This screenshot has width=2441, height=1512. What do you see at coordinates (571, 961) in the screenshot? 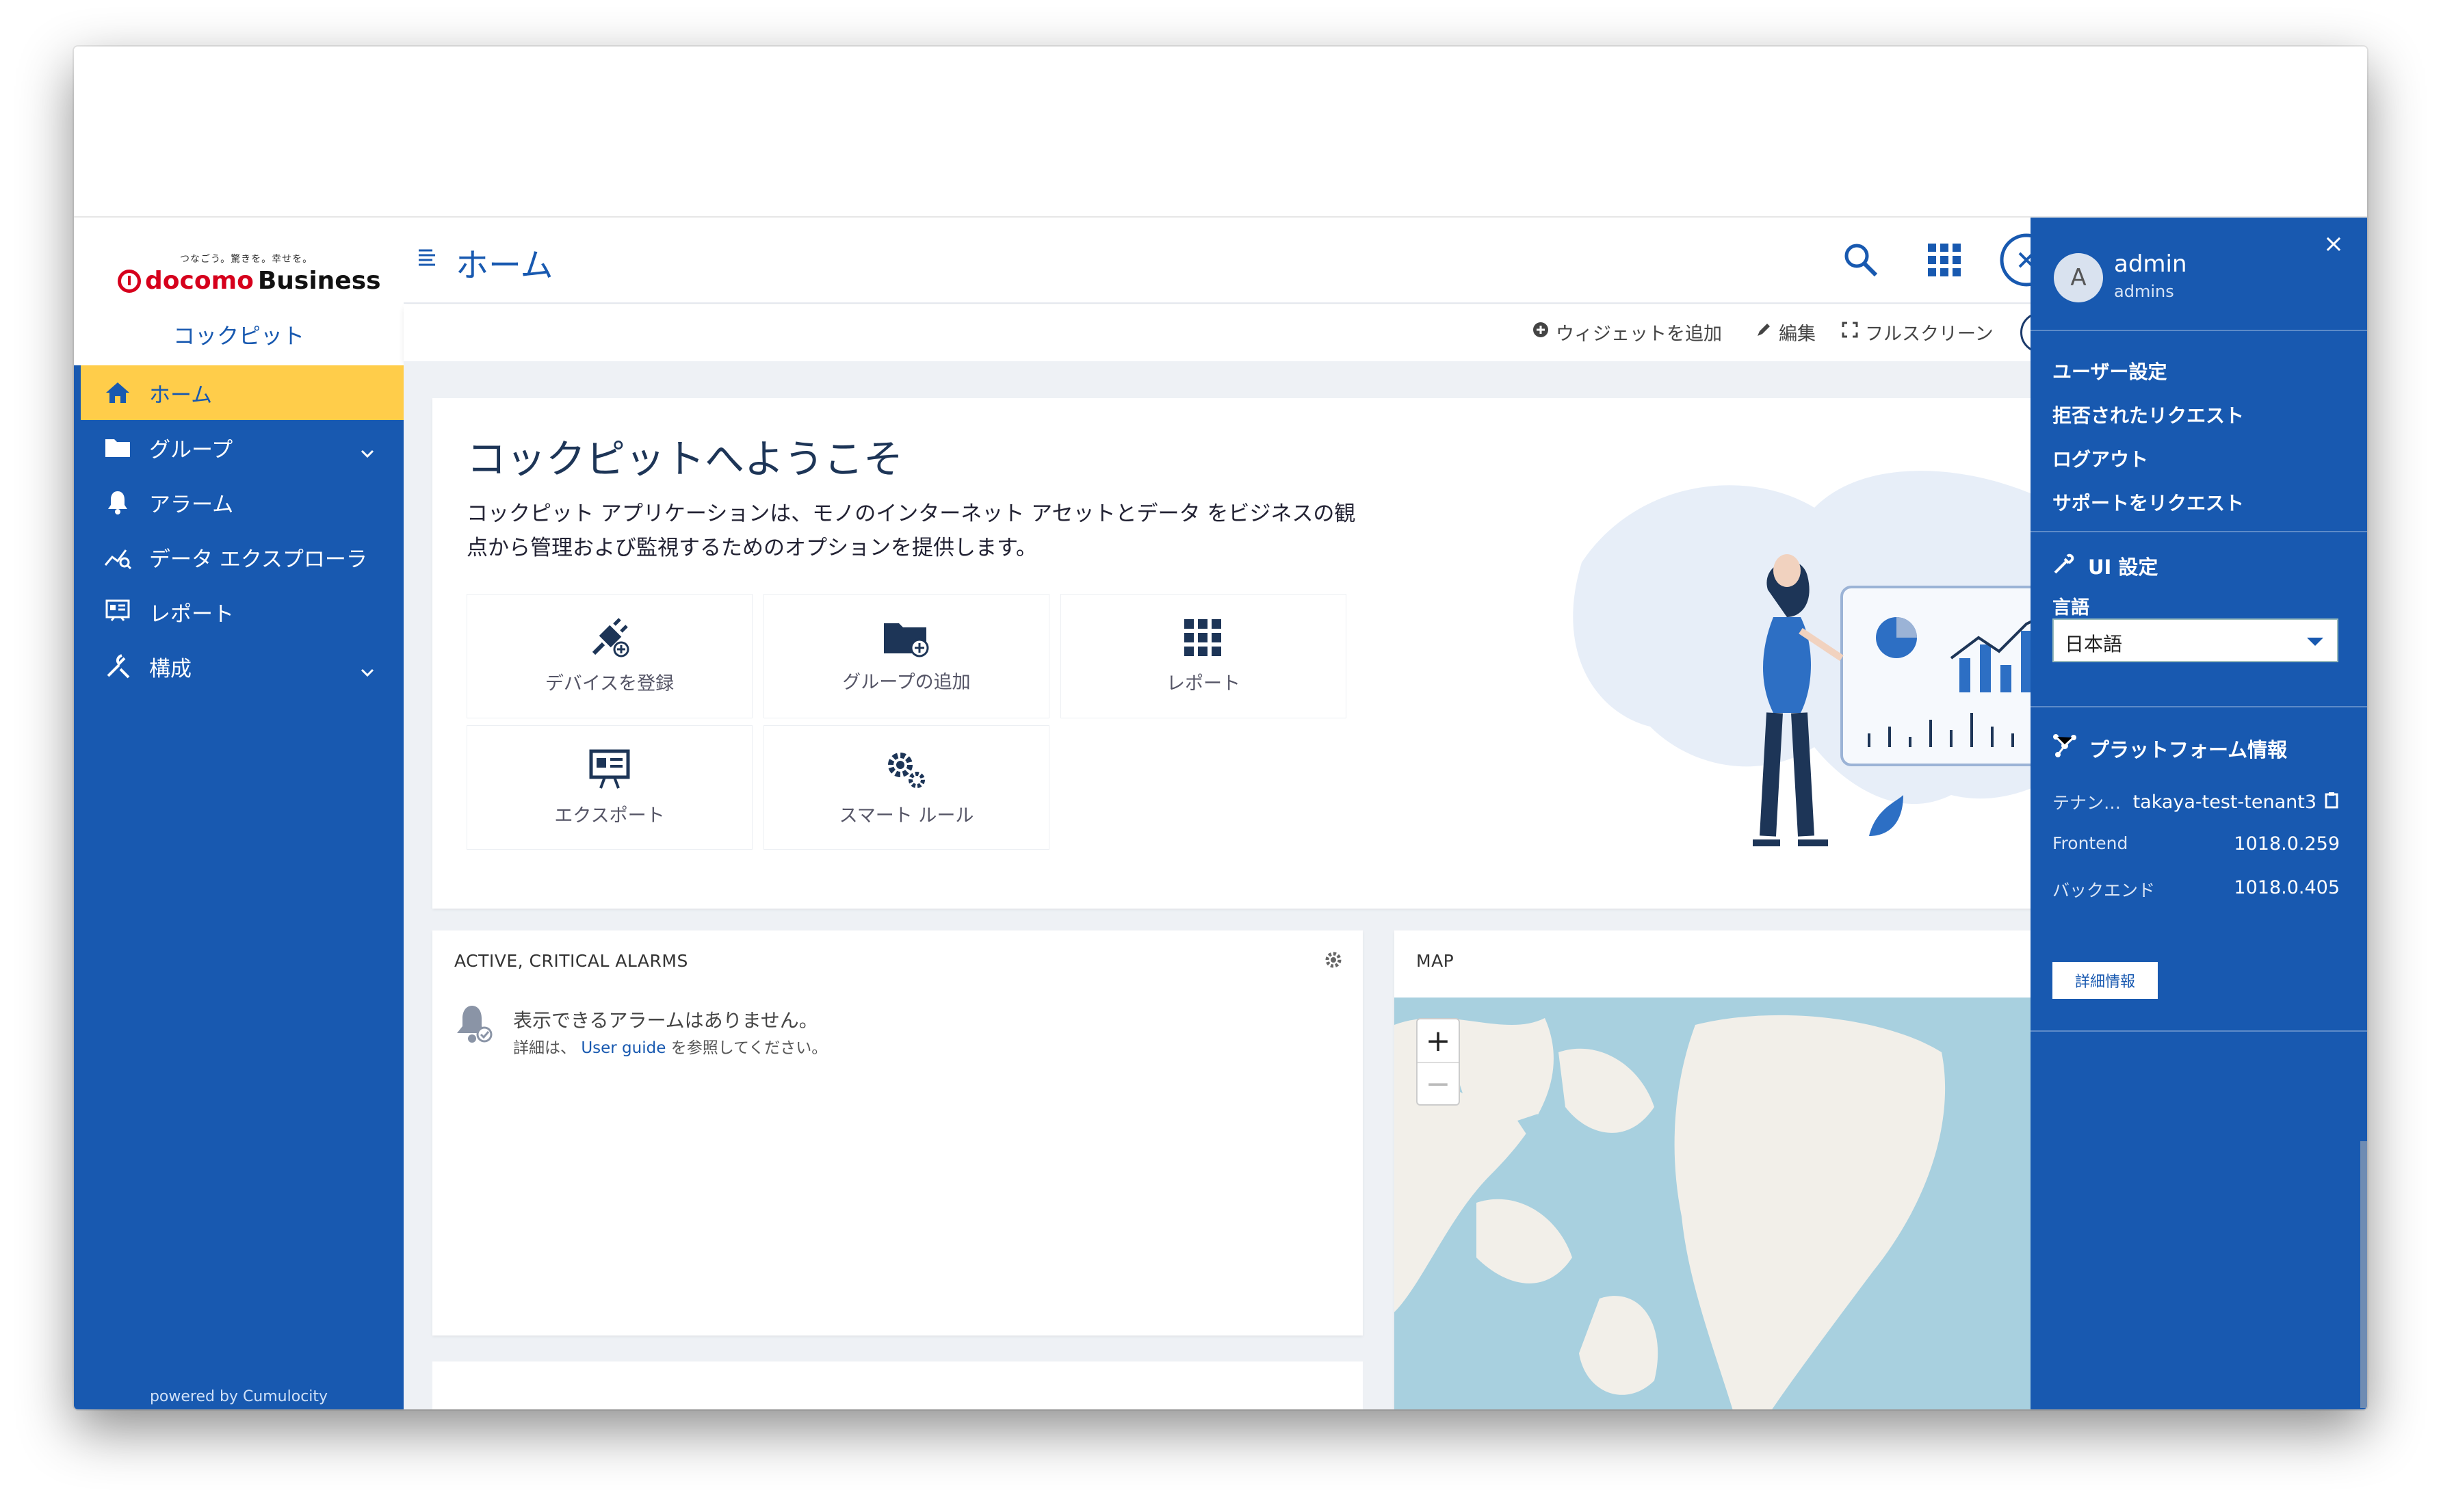
I see `alarms-title: ACTIVE, CRITICAL ALARMS` at bounding box center [571, 961].